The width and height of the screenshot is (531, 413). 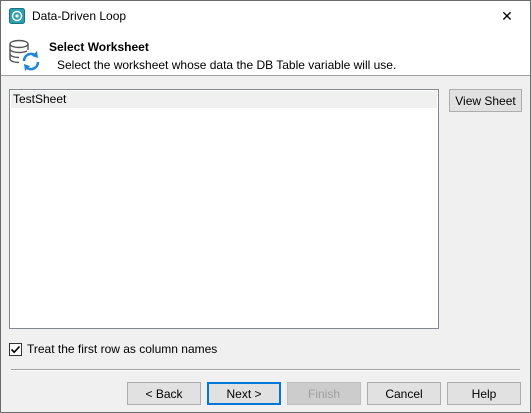 I want to click on next-label: Next >, so click(x=244, y=393).